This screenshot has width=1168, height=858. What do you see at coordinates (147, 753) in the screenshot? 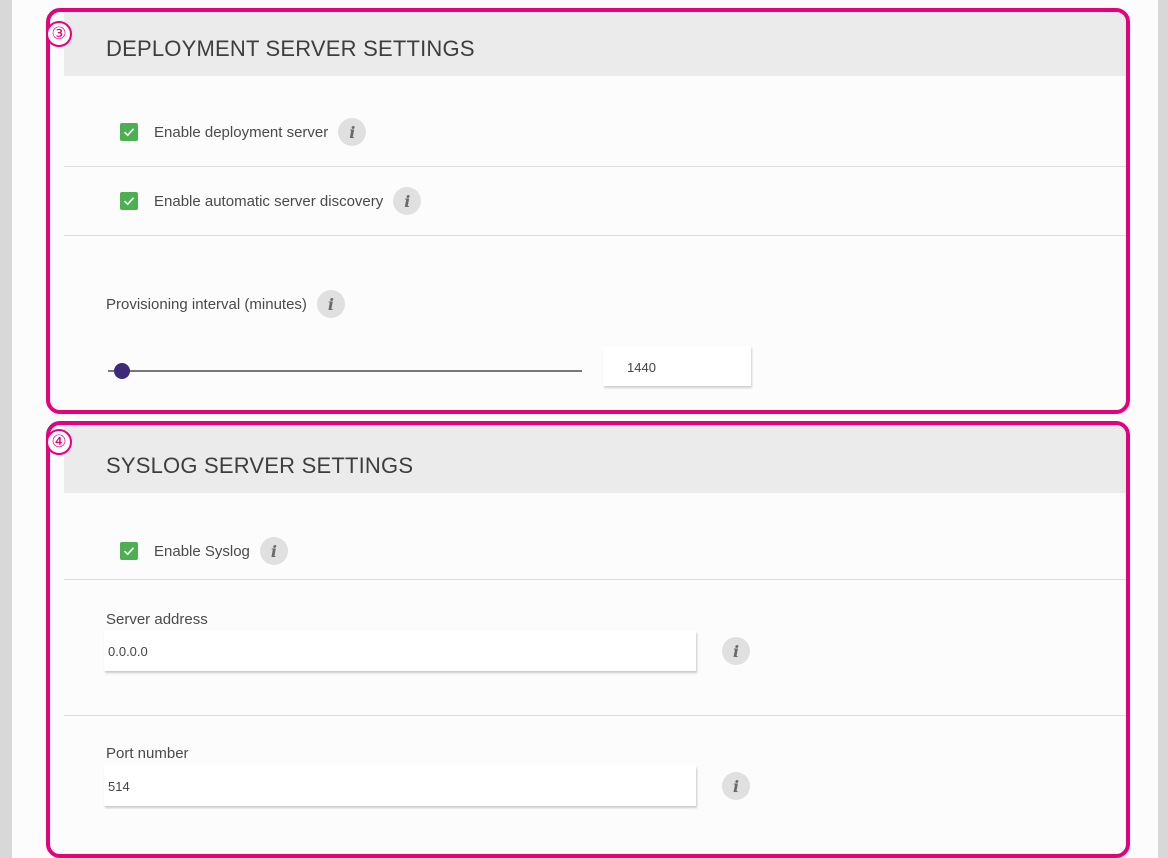
I see `port-number-label: Port number` at bounding box center [147, 753].